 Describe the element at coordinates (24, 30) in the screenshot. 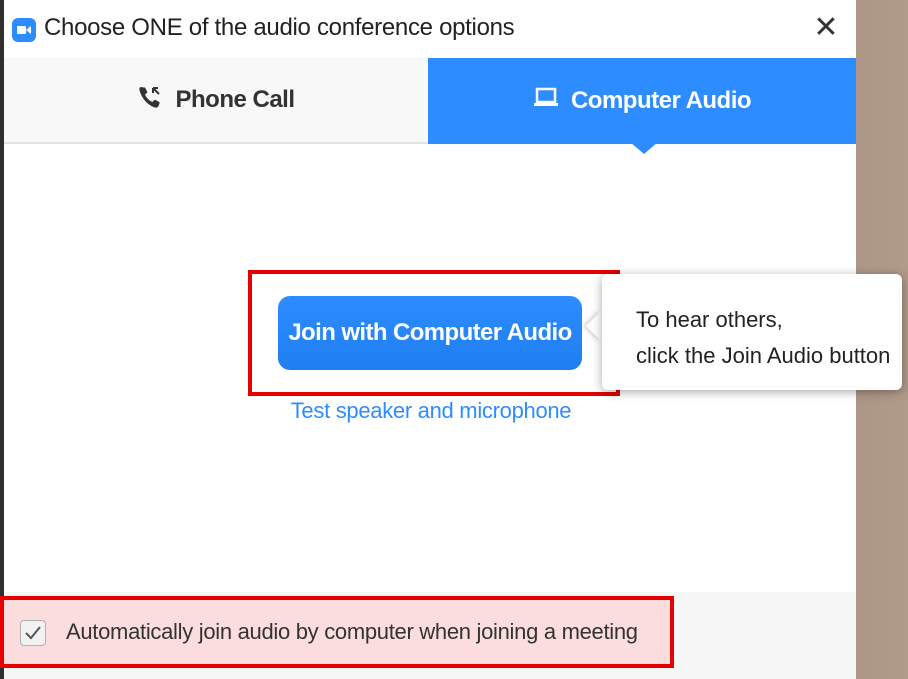

I see `zoom-app-icon` at that location.